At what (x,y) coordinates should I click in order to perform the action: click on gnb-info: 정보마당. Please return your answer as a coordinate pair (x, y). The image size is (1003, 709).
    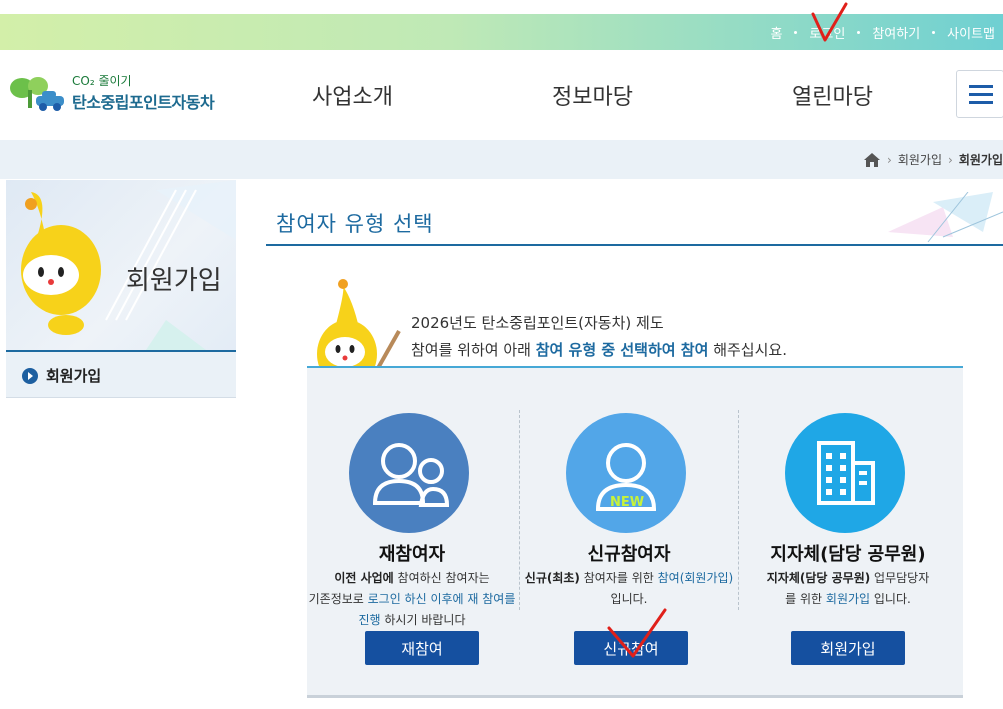
    Looking at the image, I should click on (592, 95).